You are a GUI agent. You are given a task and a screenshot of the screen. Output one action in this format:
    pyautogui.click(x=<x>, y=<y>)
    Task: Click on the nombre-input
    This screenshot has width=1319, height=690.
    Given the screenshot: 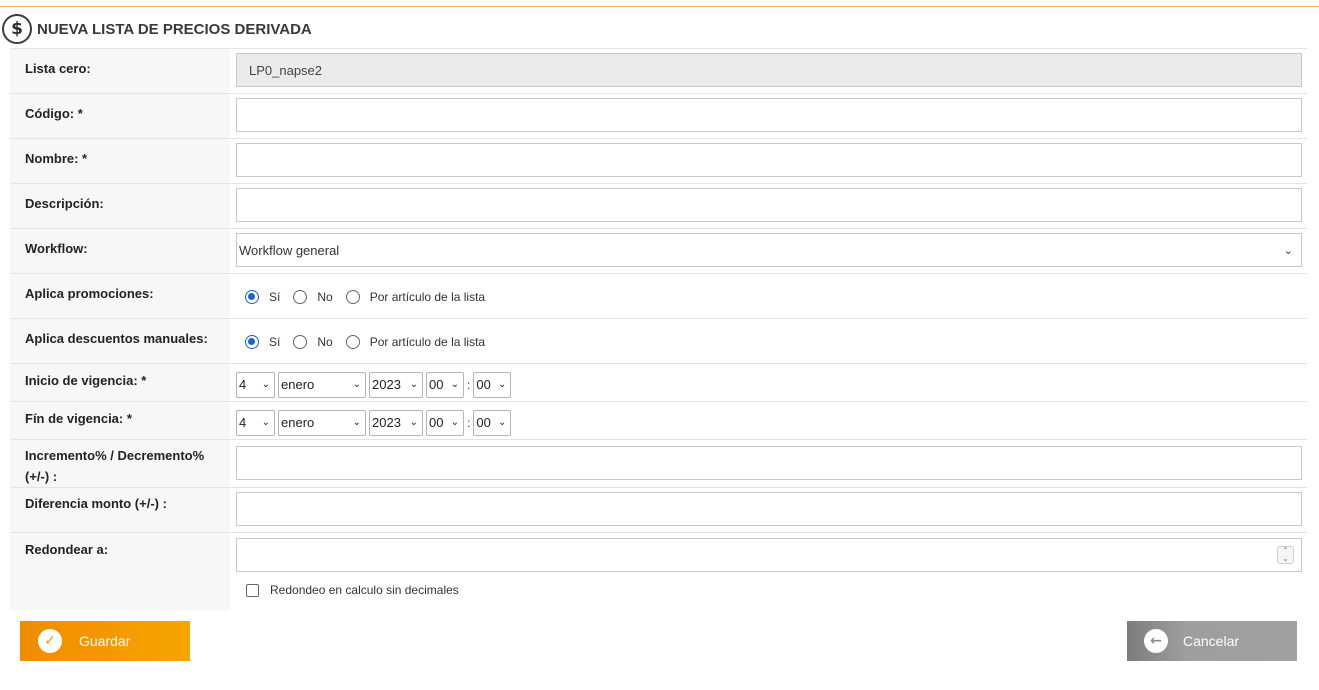 What is the action you would take?
    pyautogui.click(x=769, y=160)
    